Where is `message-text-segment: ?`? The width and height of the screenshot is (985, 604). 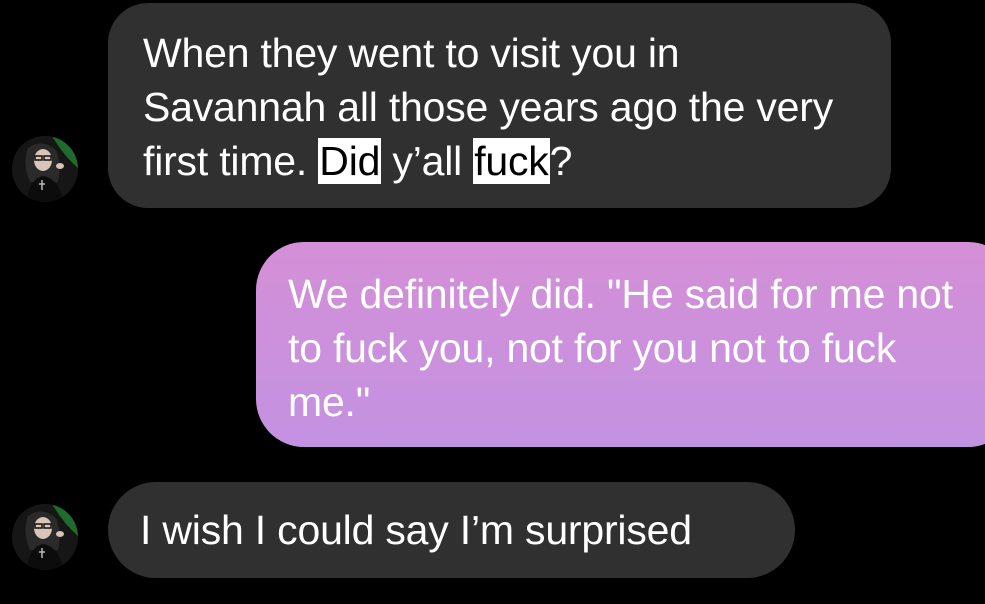
message-text-segment: ? is located at coordinates (561, 161).